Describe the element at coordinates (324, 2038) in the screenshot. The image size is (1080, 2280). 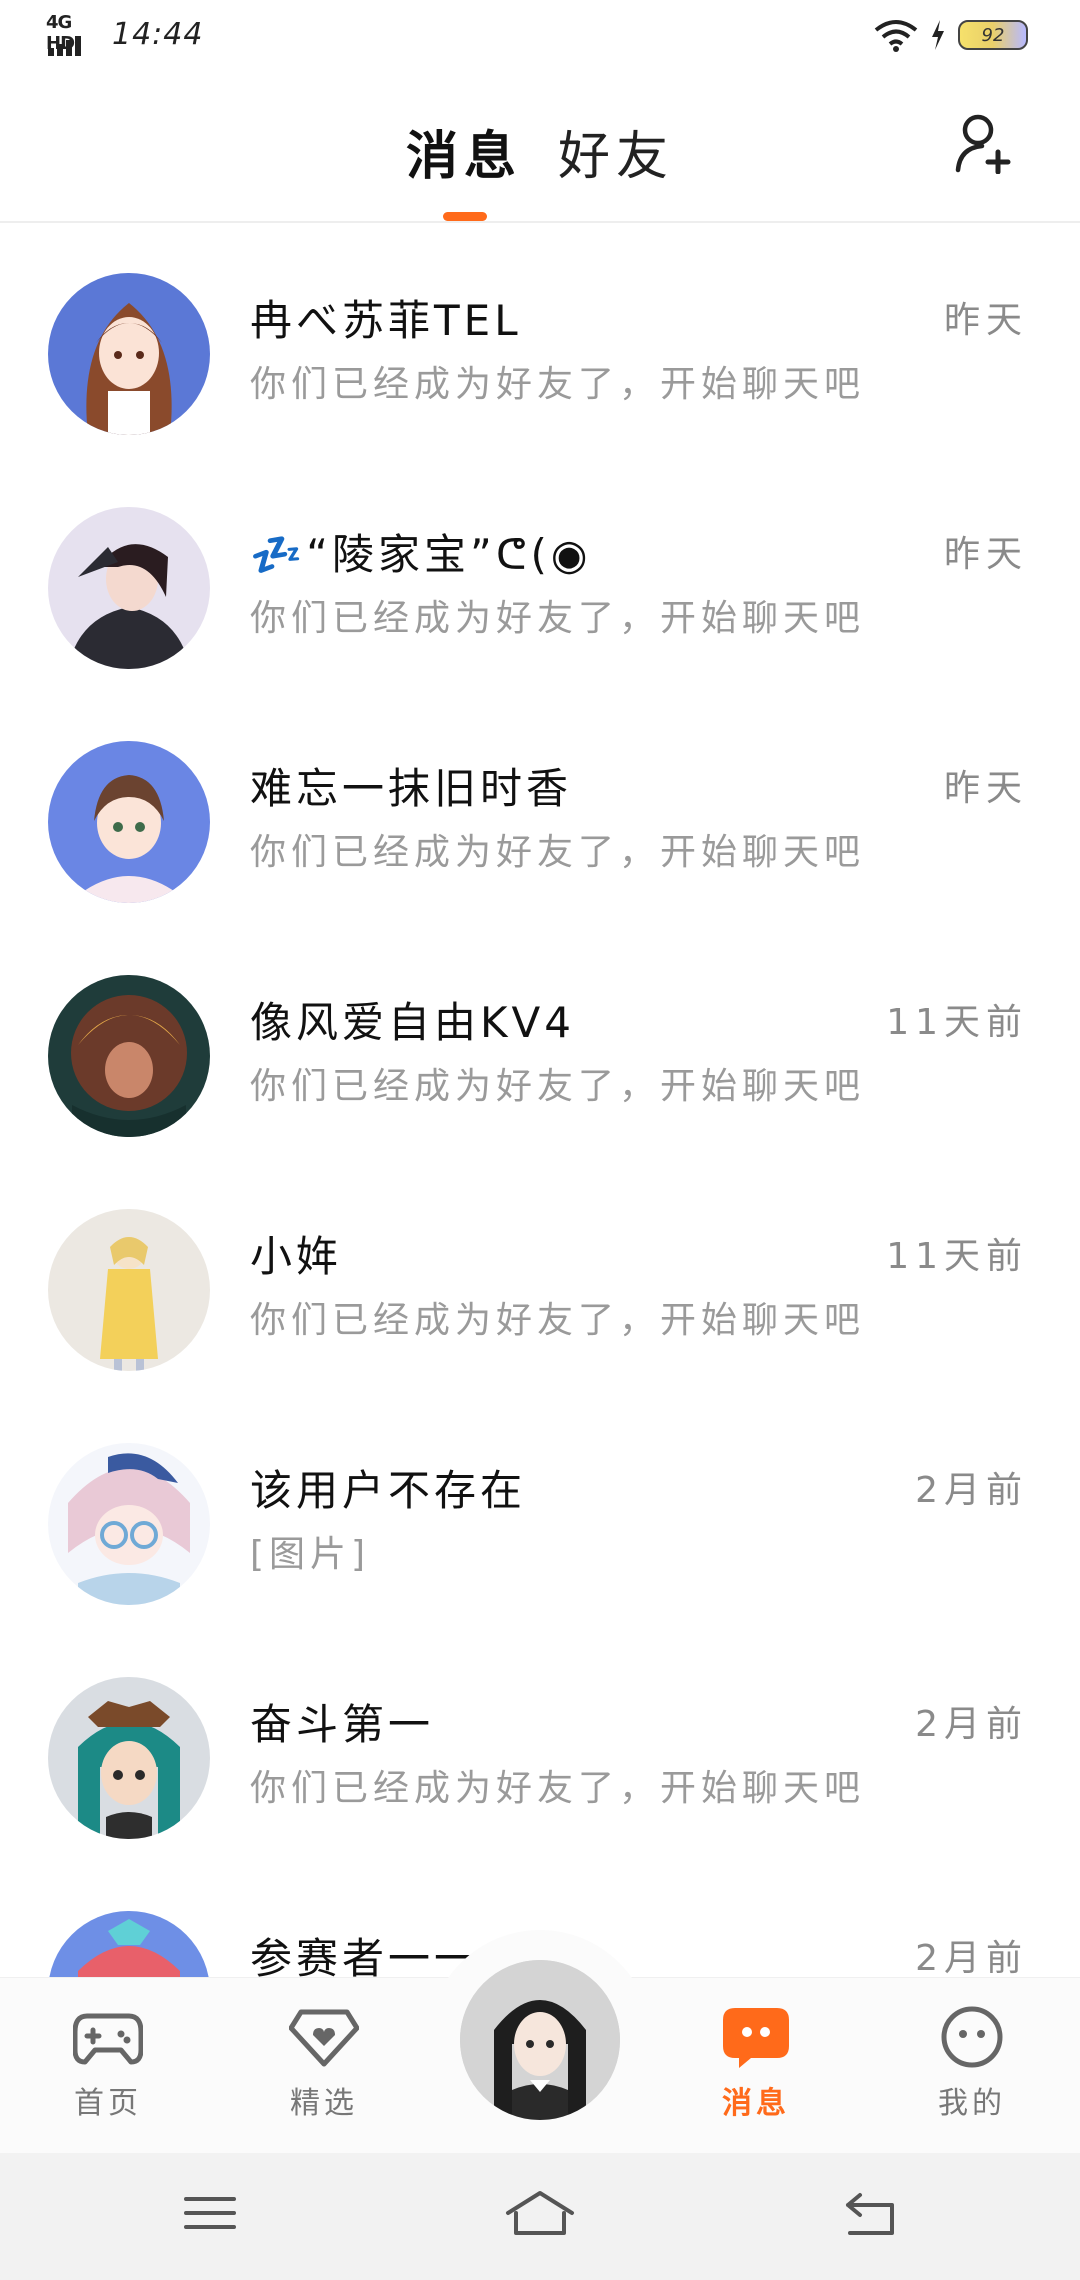
I see `heart-shield-icon` at that location.